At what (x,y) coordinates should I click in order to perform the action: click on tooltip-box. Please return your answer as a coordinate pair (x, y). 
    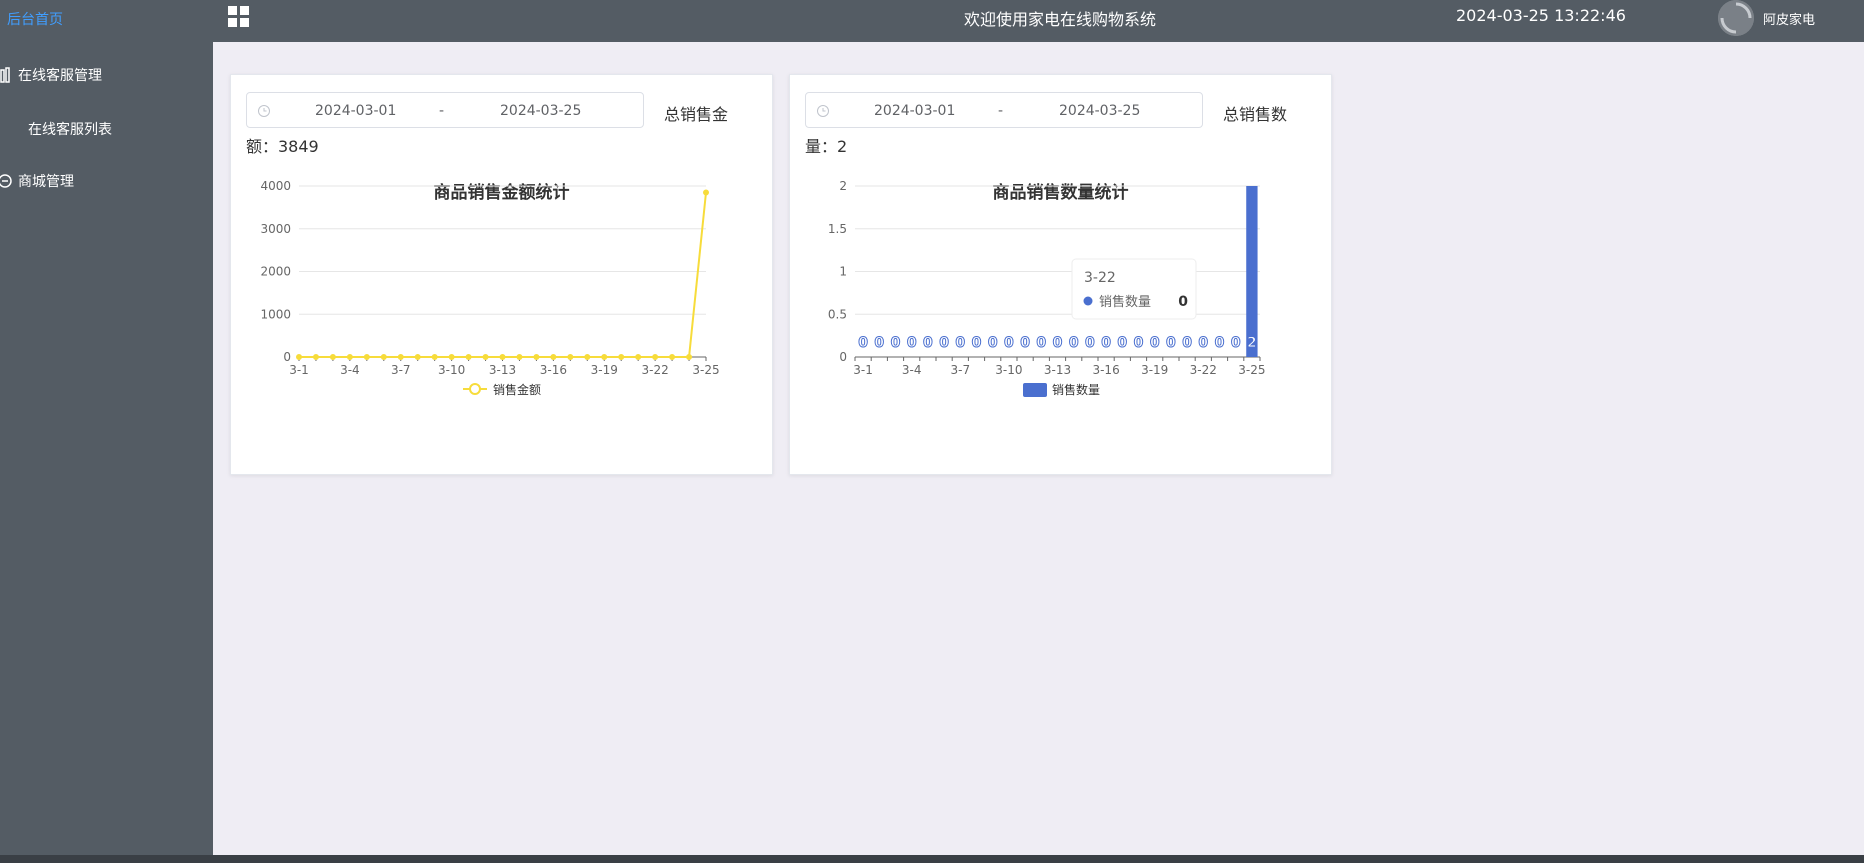
    Looking at the image, I should click on (1134, 289).